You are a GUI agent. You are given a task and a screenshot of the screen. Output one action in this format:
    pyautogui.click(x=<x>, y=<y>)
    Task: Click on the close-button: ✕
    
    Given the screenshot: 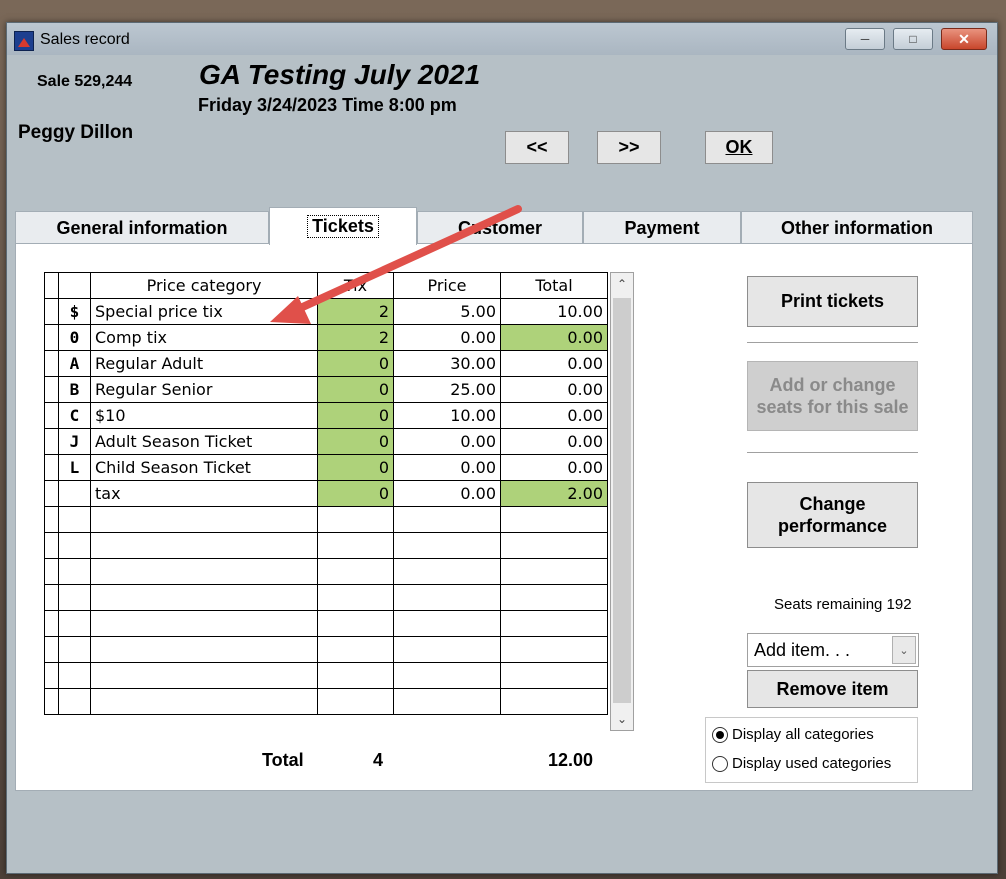 What is the action you would take?
    pyautogui.click(x=964, y=39)
    